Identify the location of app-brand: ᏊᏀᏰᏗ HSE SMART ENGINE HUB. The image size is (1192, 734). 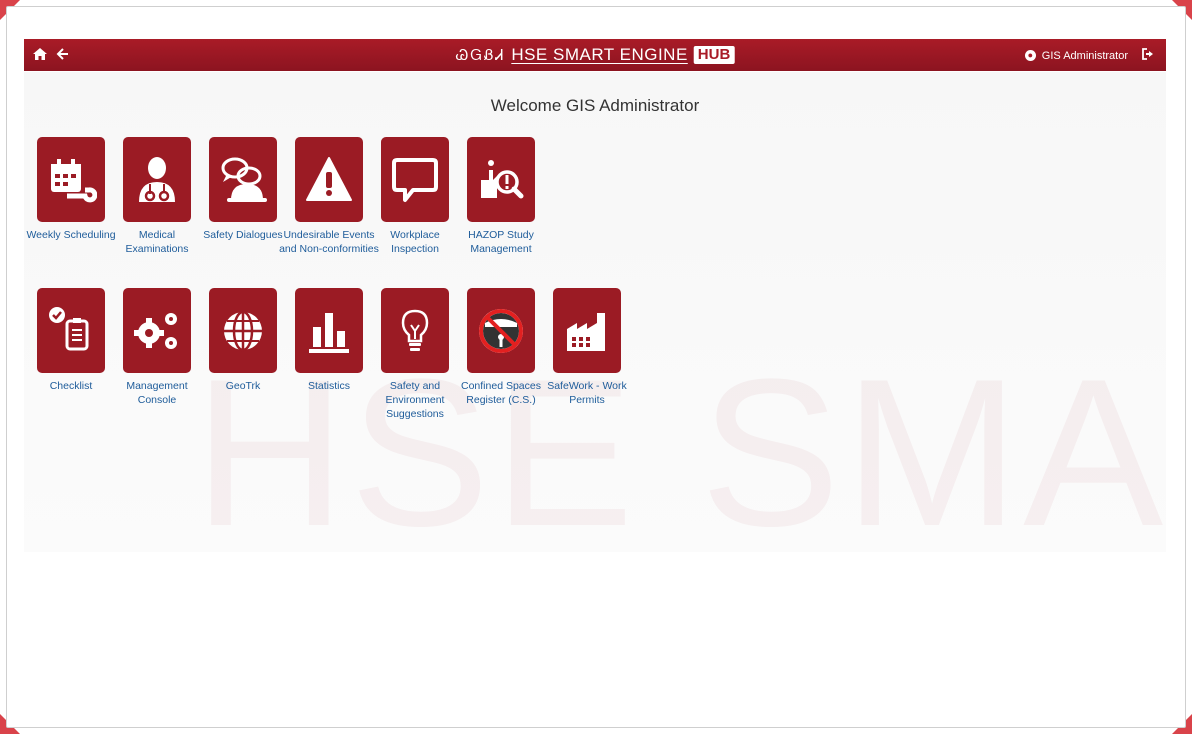
(595, 55).